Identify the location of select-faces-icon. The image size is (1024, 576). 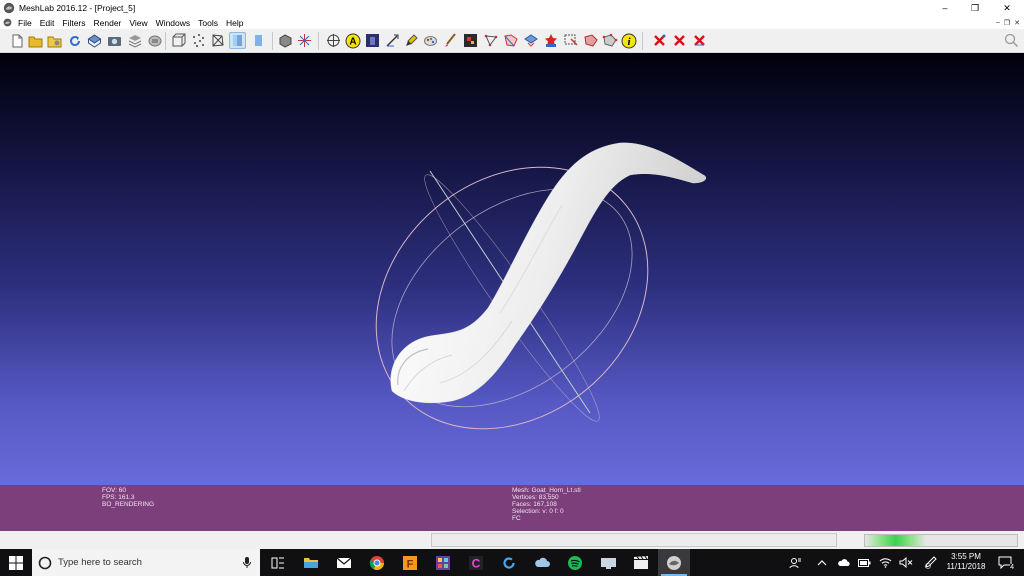
(304, 40).